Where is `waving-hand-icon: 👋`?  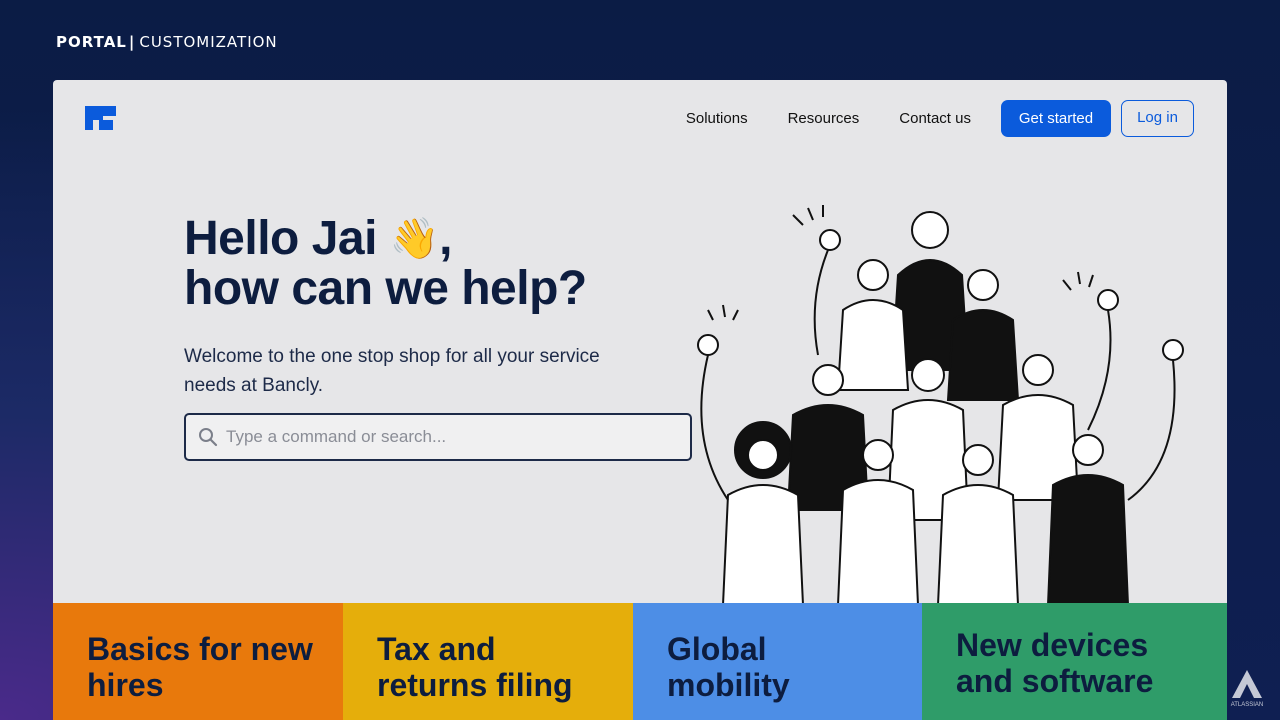
waving-hand-icon: 👋 is located at coordinates (414, 239).